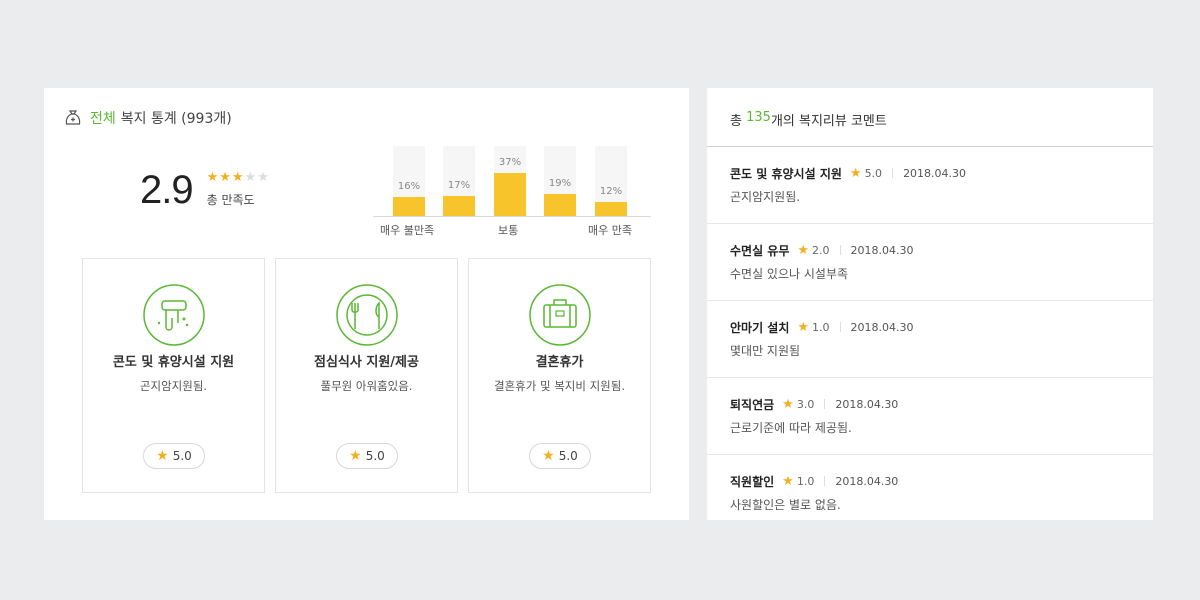  I want to click on stats-title-accent: 전체, so click(103, 119).